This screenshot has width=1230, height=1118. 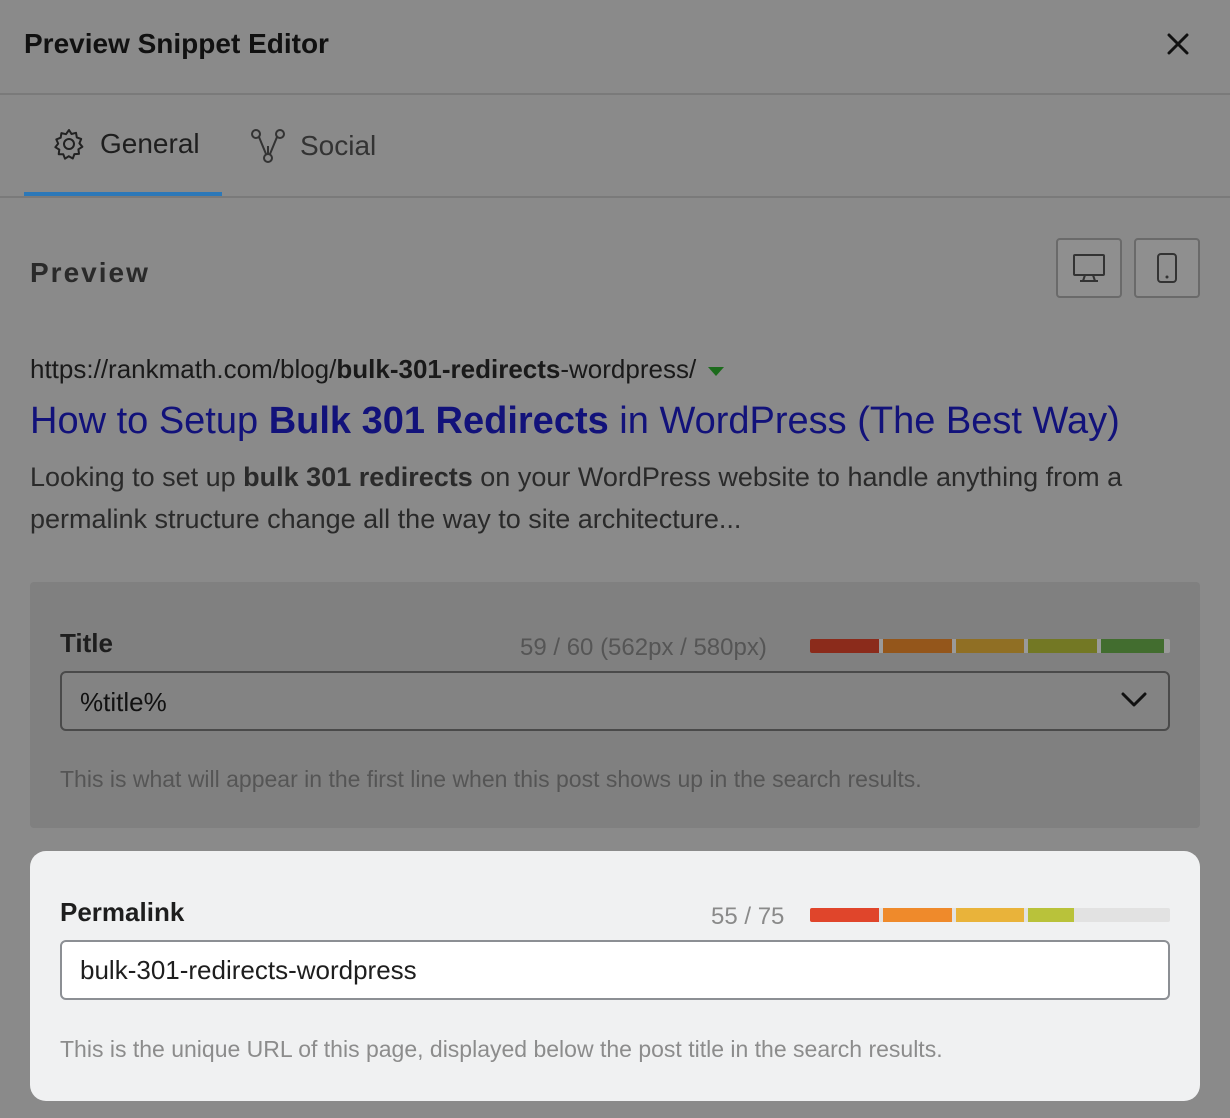 I want to click on mobile-icon, so click(x=1167, y=268).